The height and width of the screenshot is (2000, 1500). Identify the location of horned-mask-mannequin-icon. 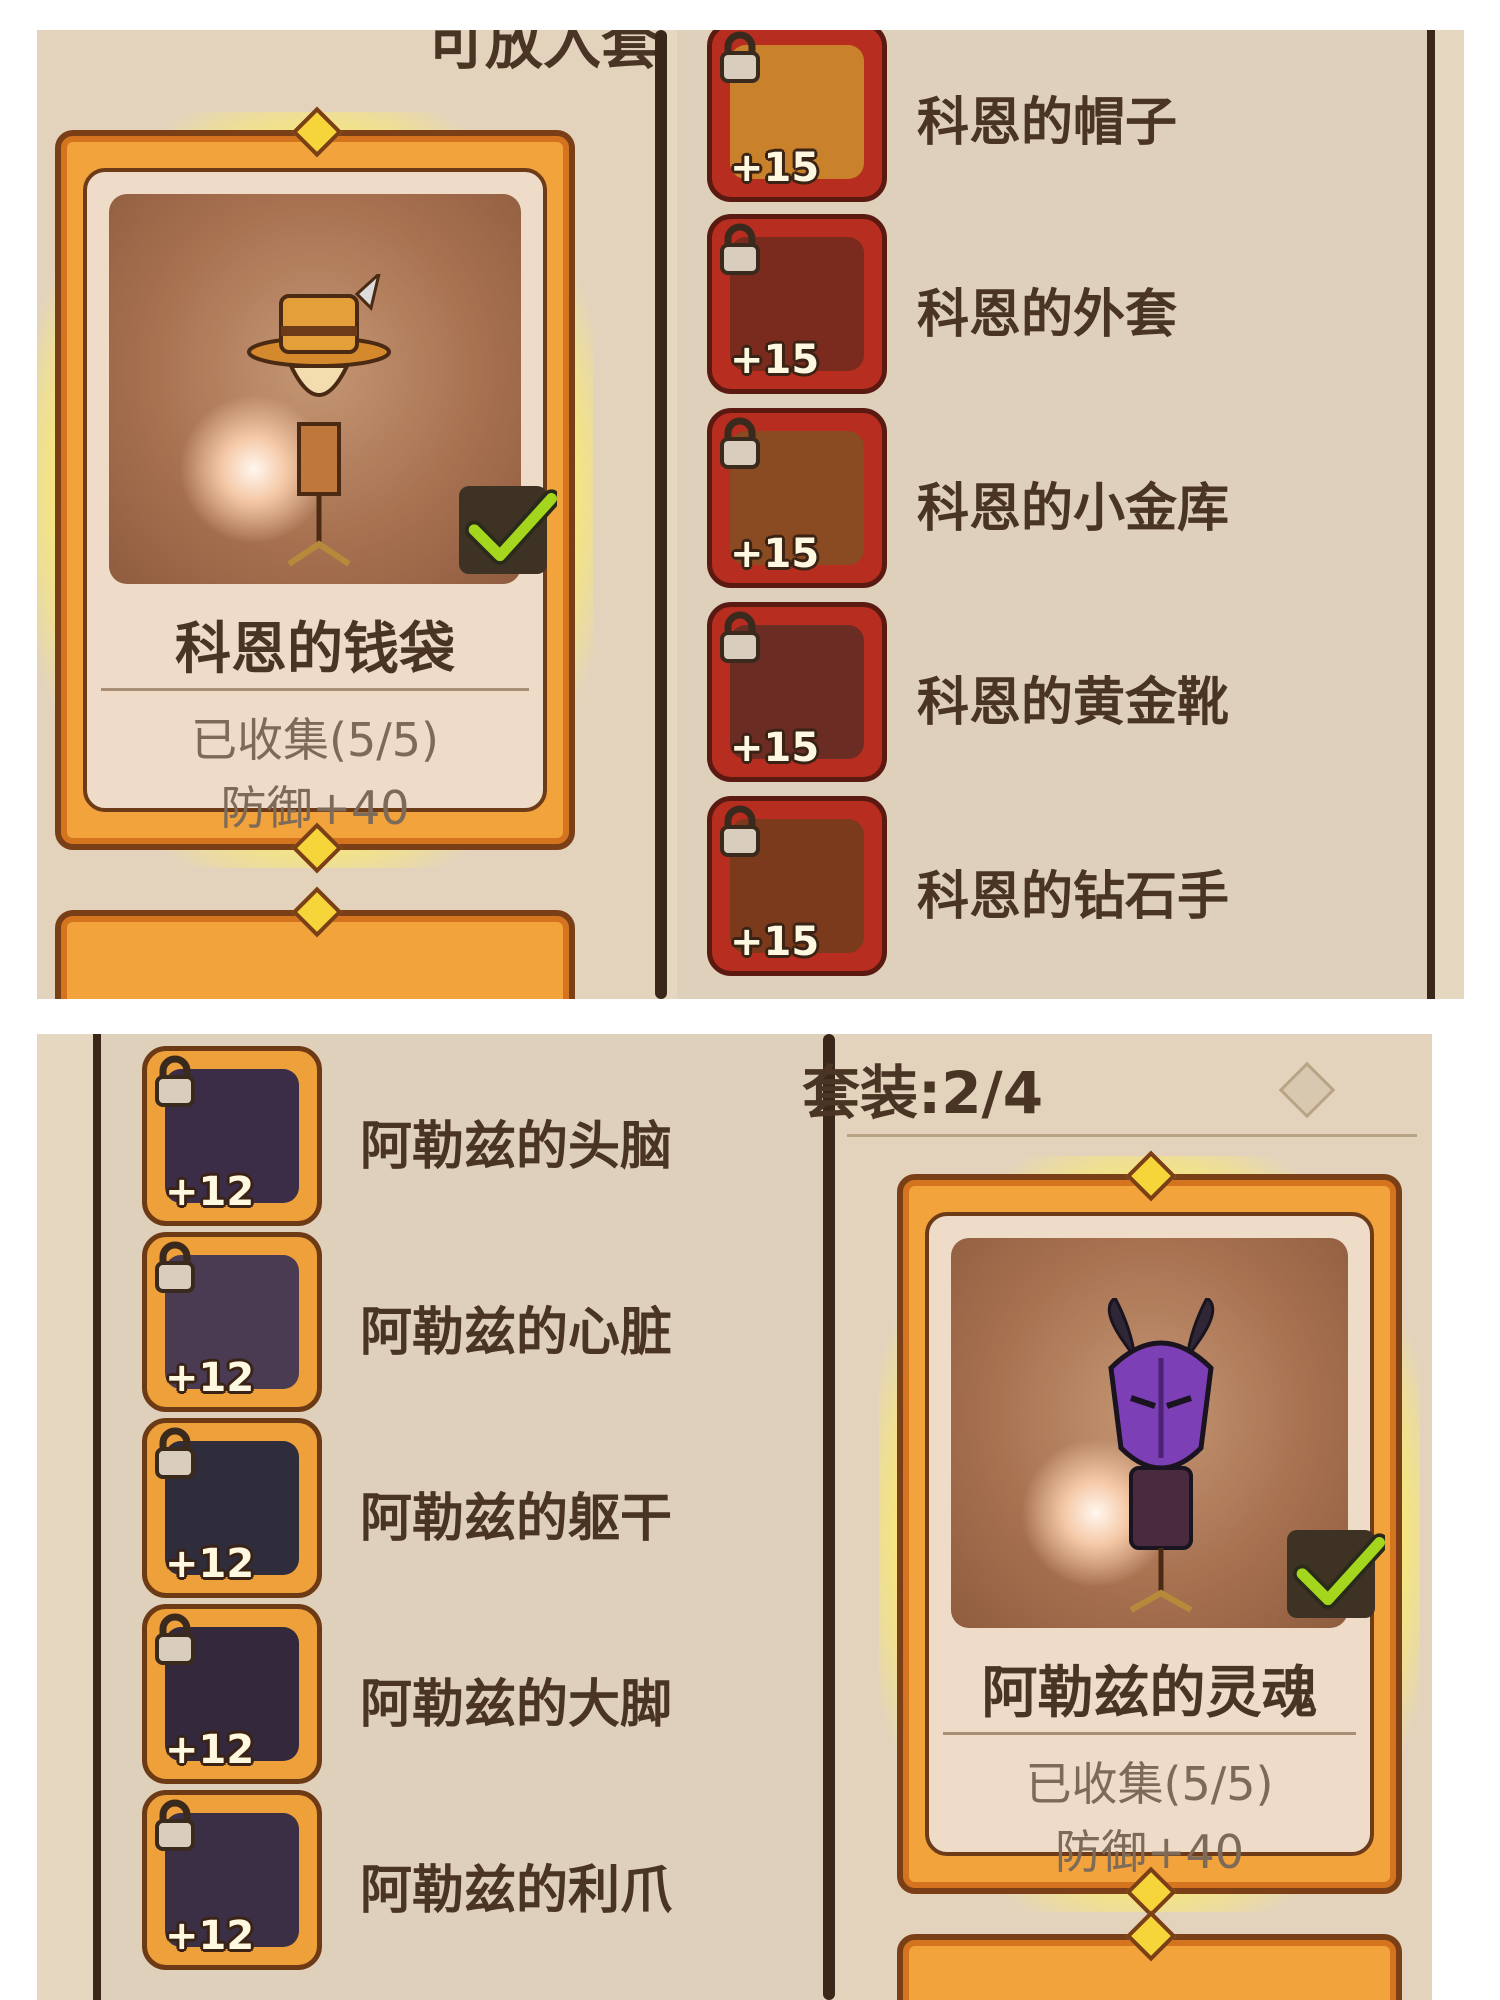
(1161, 1455).